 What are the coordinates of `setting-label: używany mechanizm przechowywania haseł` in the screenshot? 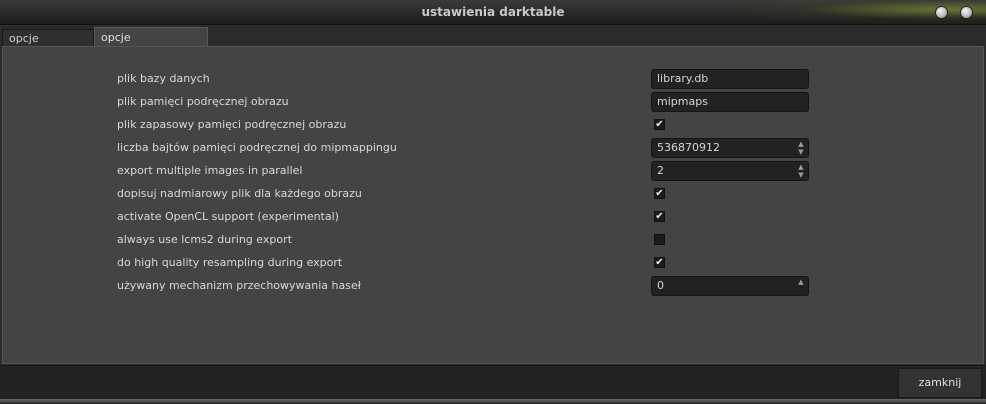 It's located at (239, 285).